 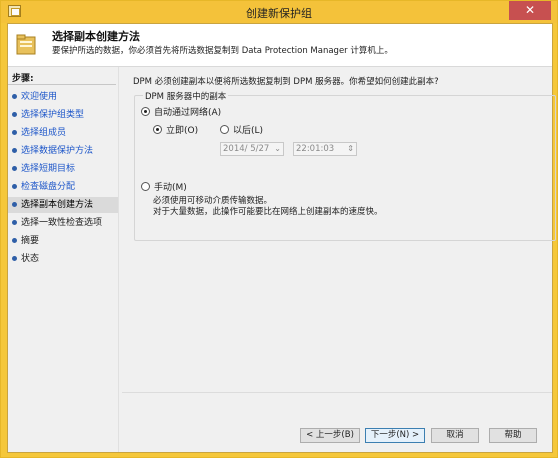 I want to click on step-label: 选择短期目标, so click(x=48, y=169).